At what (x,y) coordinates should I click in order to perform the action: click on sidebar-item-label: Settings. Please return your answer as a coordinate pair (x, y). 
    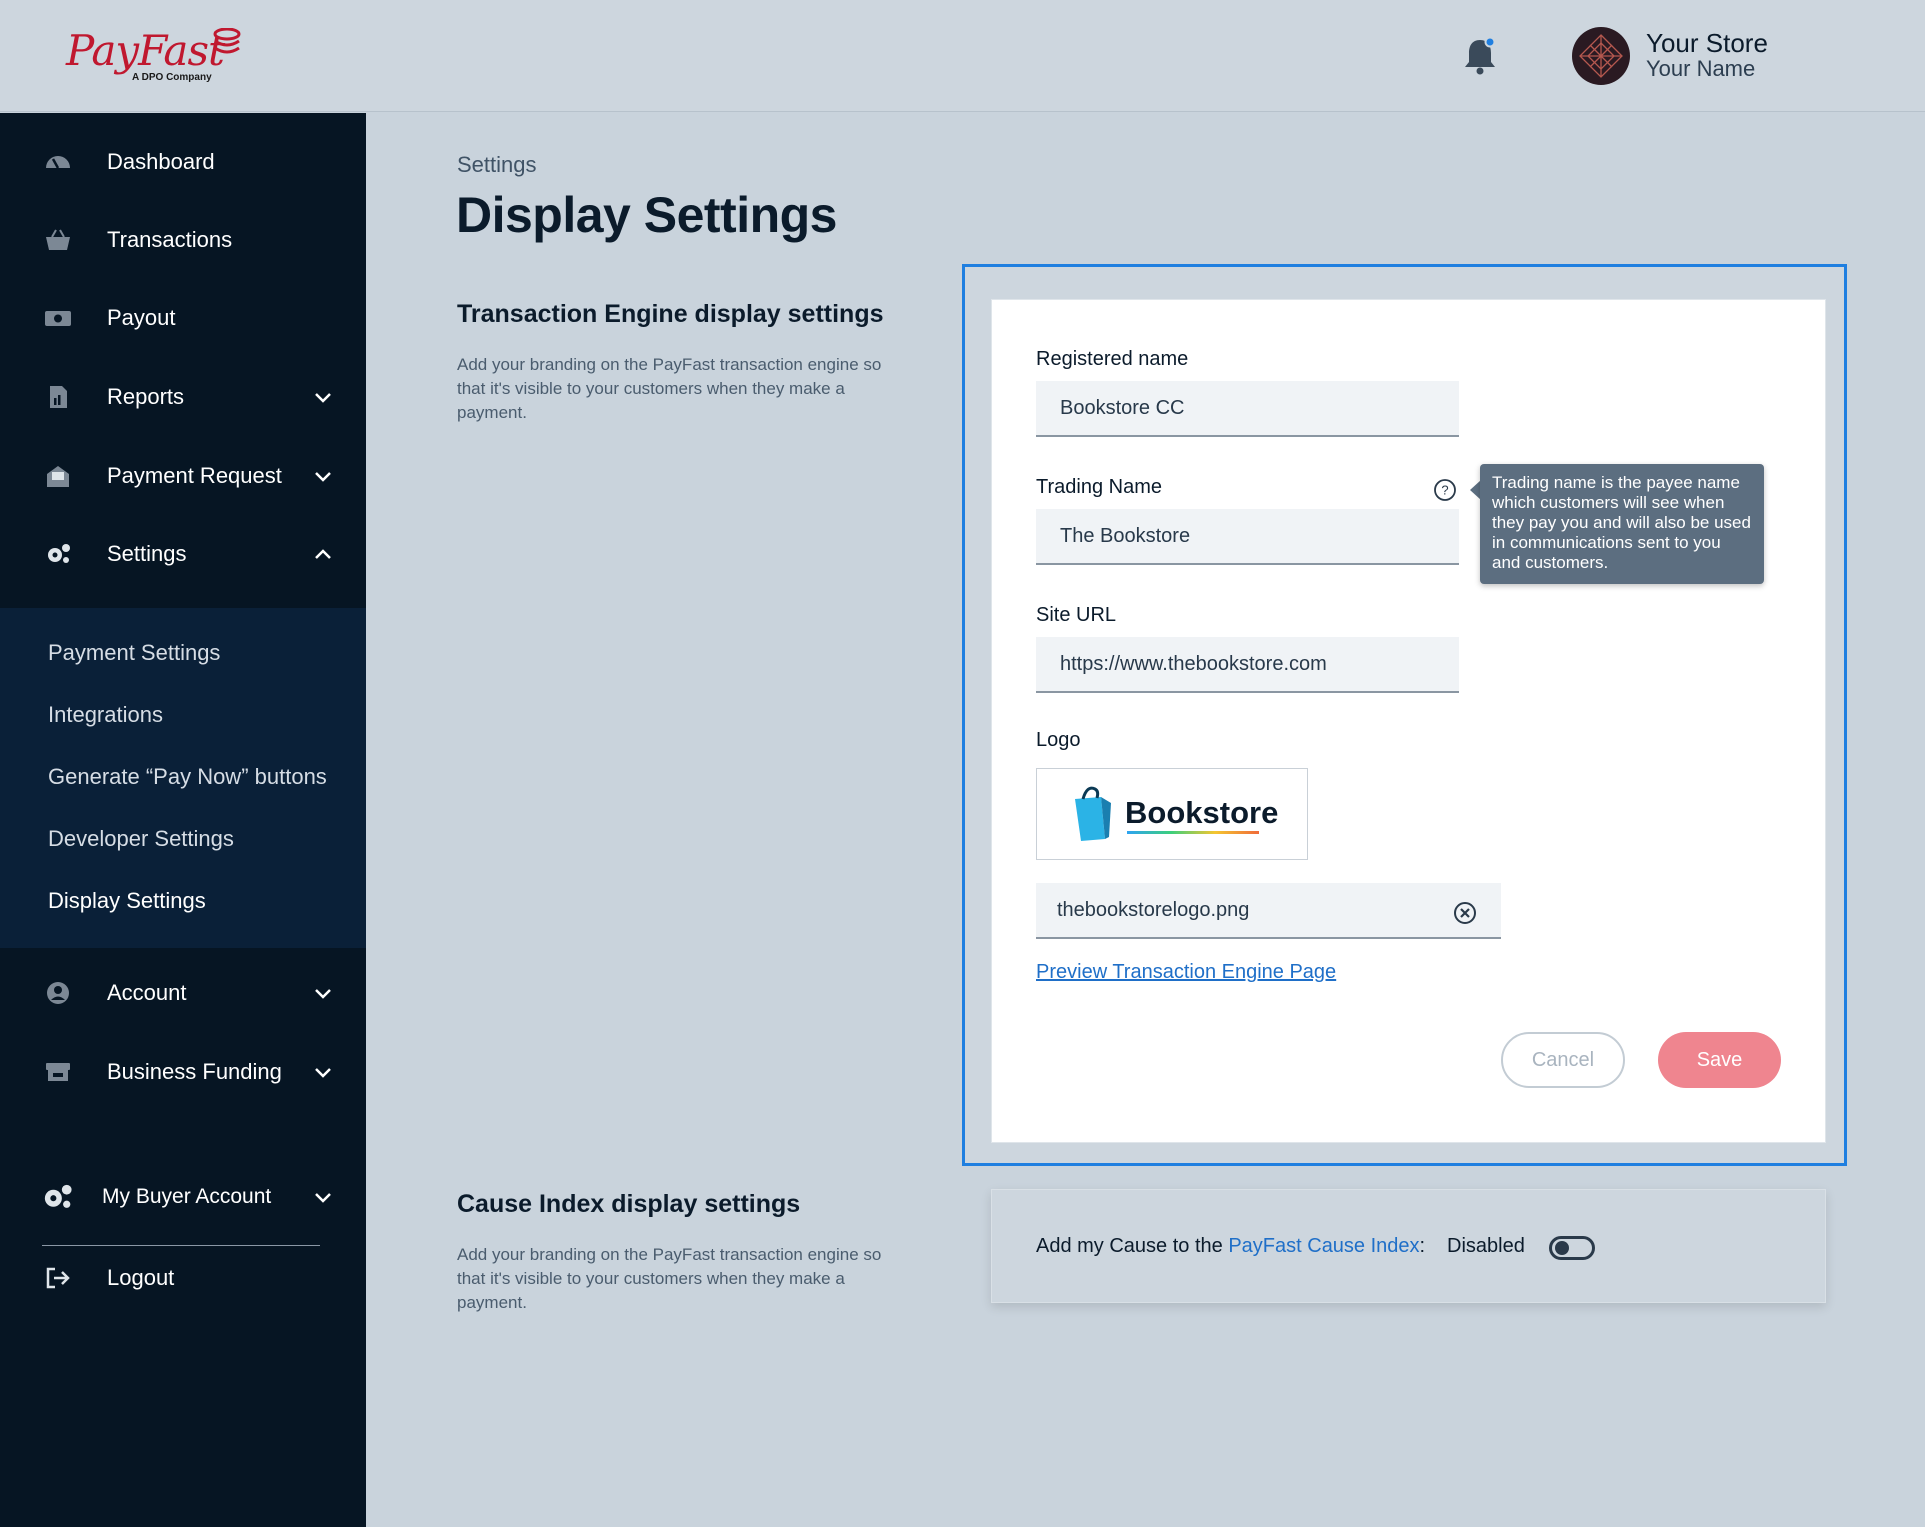
    Looking at the image, I should click on (147, 553).